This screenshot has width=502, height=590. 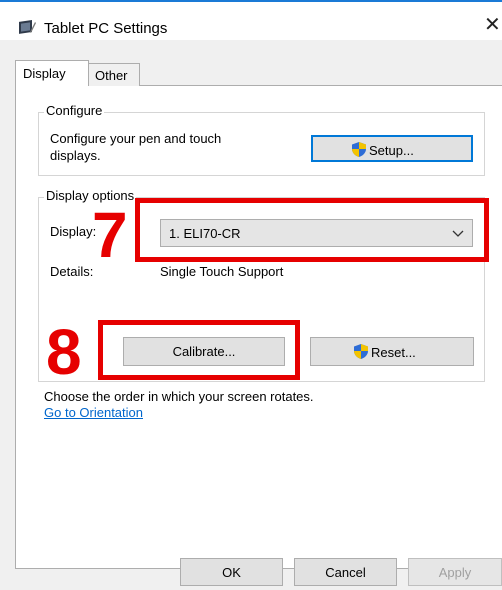 I want to click on tab-display: Display, so click(x=52, y=73).